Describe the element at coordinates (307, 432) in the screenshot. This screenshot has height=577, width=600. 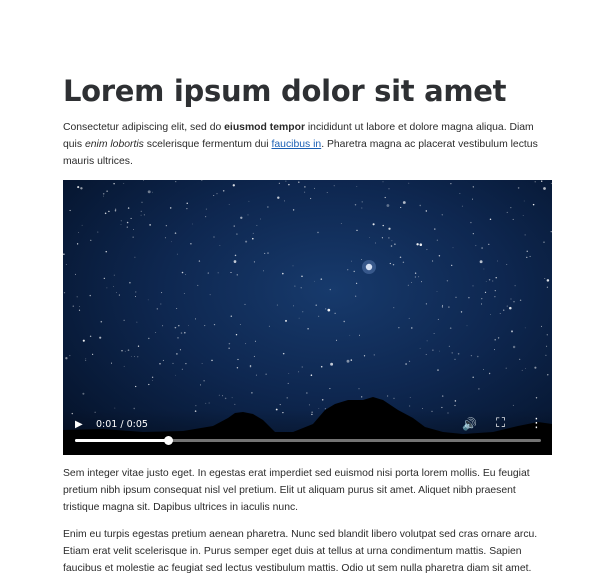
I see `video-controls: ▶ 0:01 / 0:05 🔊 ⛶ ⋮` at that location.